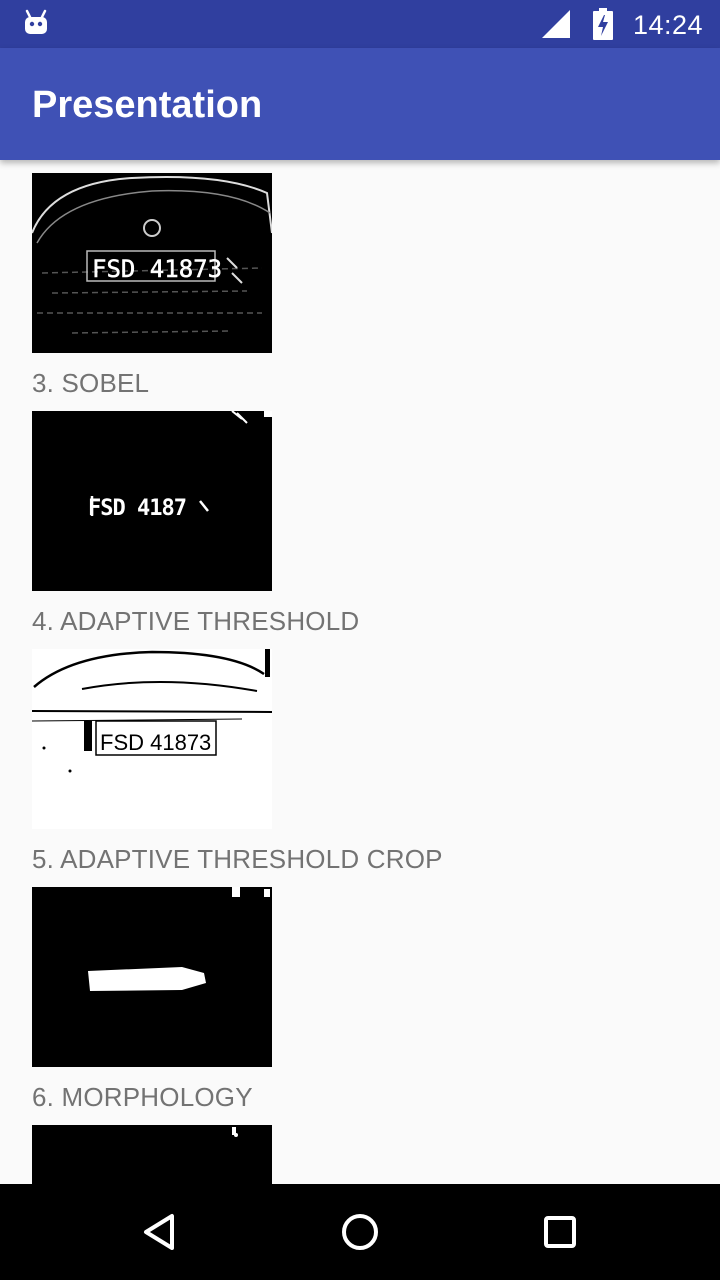 This screenshot has width=720, height=1280. What do you see at coordinates (152, 977) in the screenshot?
I see `step-image-morphology` at bounding box center [152, 977].